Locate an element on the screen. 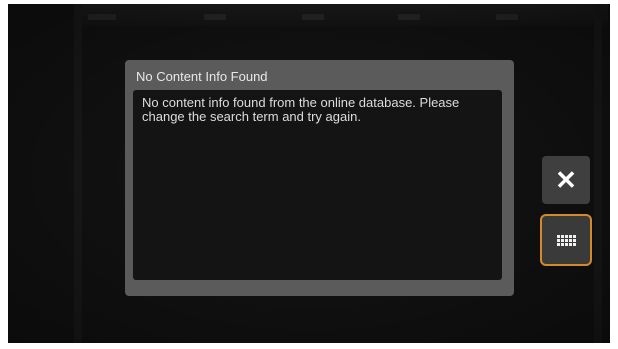 This screenshot has height=349, width=618. dialog-title: No Content Info Found is located at coordinates (202, 76).